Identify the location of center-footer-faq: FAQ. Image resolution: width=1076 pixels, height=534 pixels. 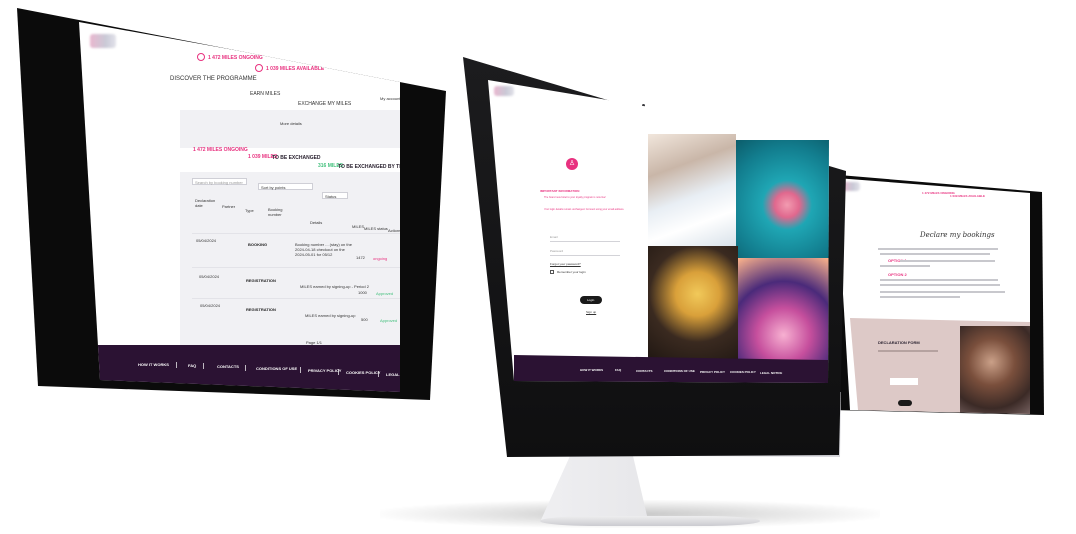
(618, 370).